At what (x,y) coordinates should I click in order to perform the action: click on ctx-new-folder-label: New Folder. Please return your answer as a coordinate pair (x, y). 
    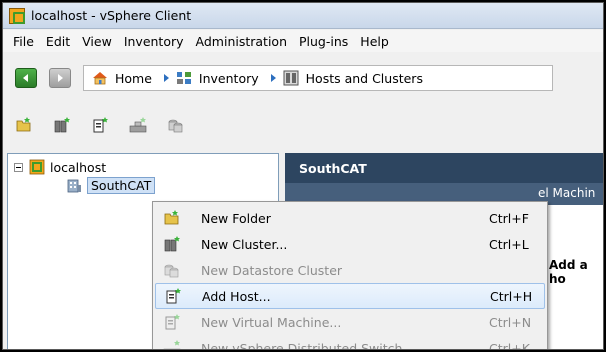
    Looking at the image, I should click on (236, 218).